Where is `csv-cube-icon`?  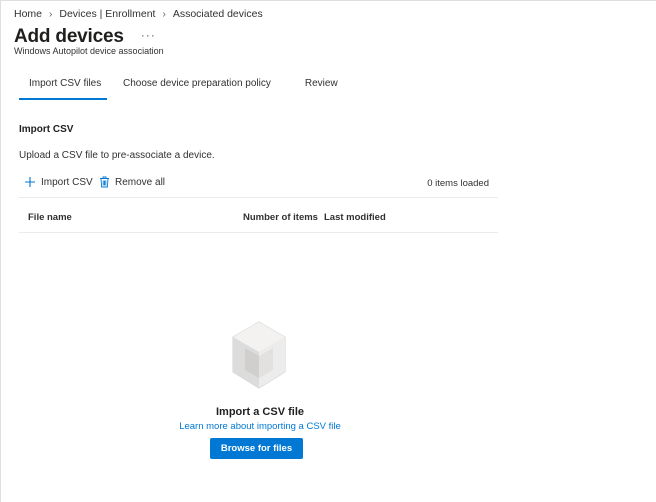 csv-cube-icon is located at coordinates (259, 355).